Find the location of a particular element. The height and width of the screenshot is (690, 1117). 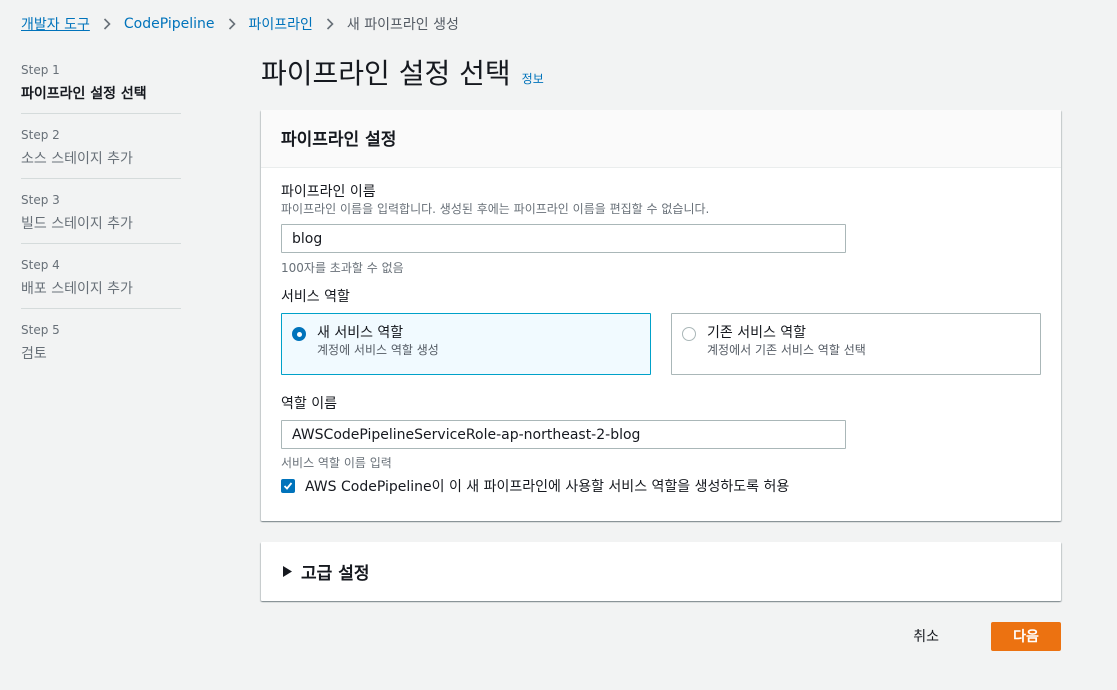

existing-service-role-tile: 기존 서비스 역할 계정에서 기존 서비스 역할 선택 is located at coordinates (856, 344).